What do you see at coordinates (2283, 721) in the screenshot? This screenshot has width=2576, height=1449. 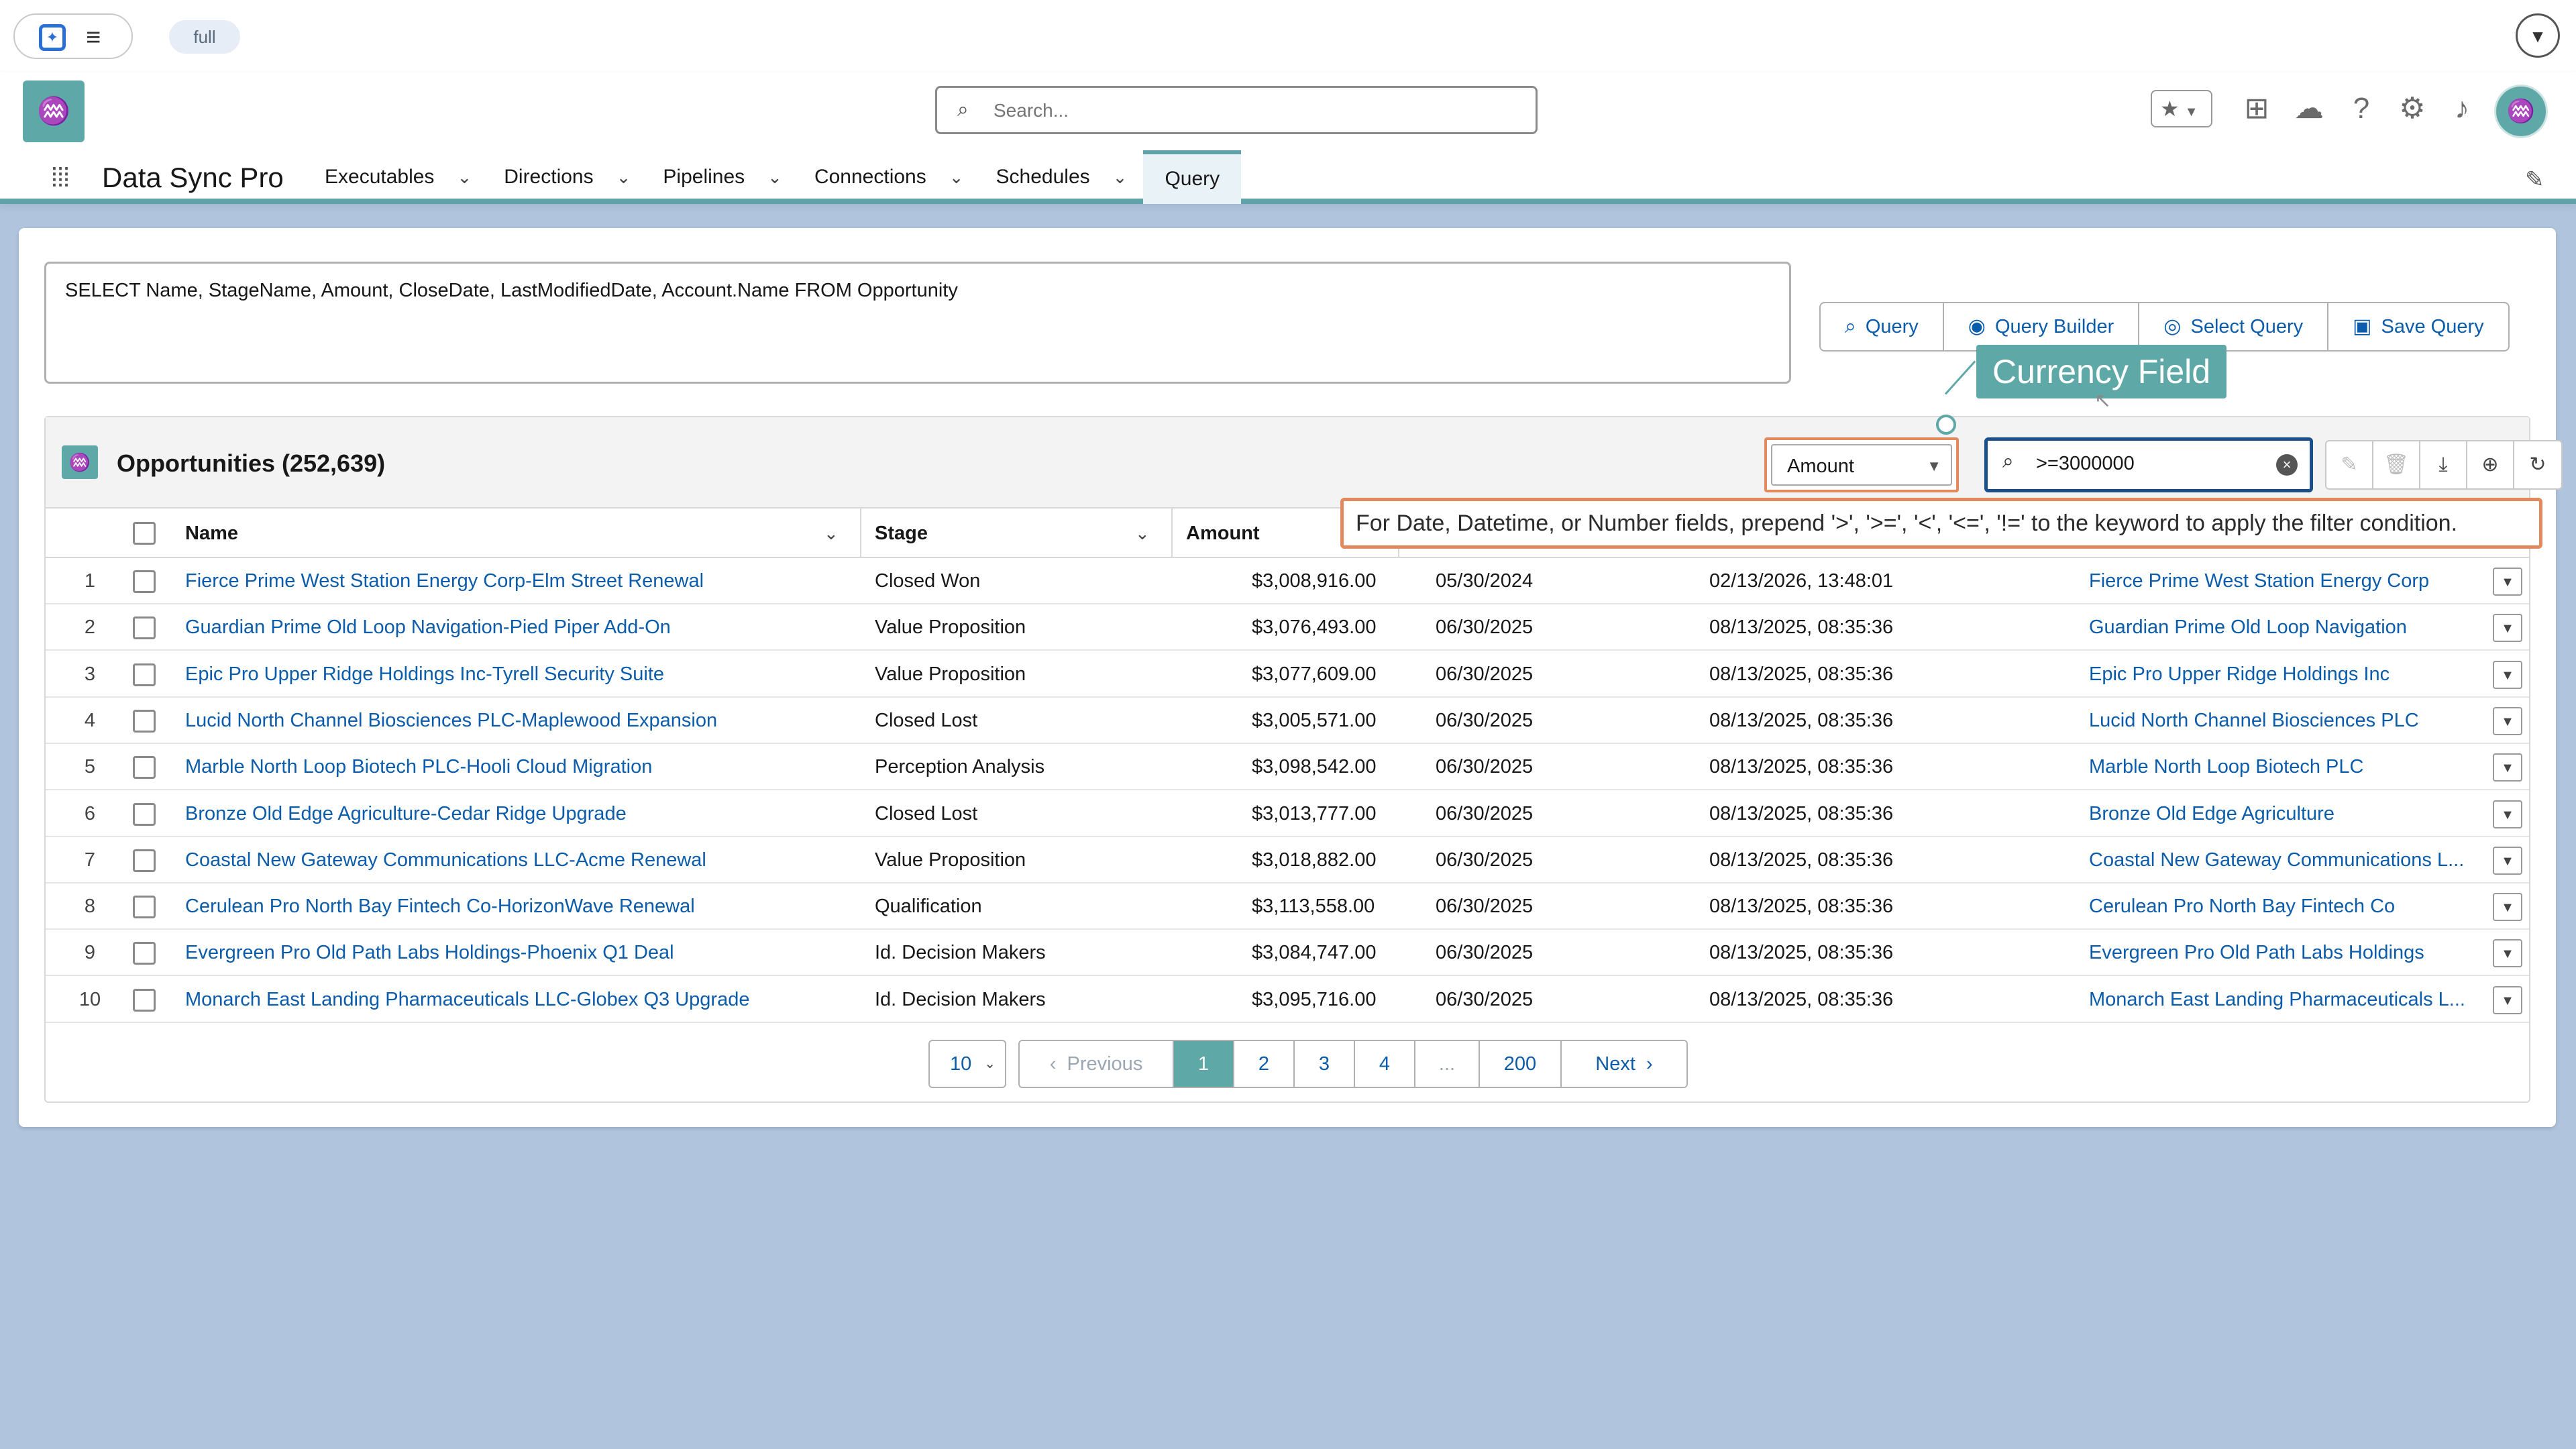 I see `account-name-link: Lucid North Channel Biosciences PLC` at bounding box center [2283, 721].